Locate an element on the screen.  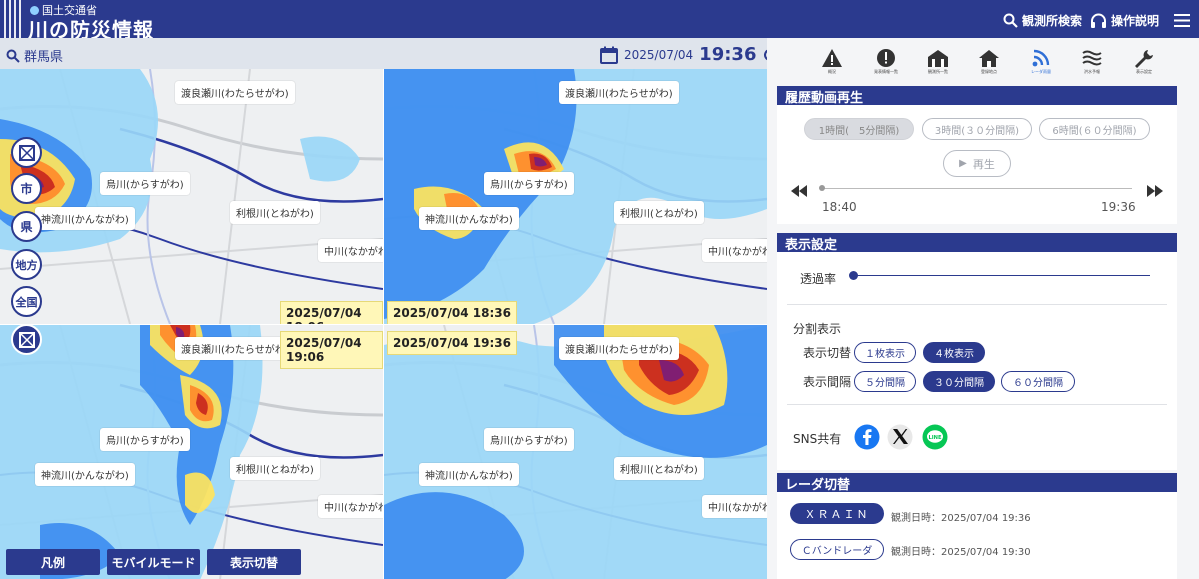
display-section-title: 表示設定 is located at coordinates (977, 243).